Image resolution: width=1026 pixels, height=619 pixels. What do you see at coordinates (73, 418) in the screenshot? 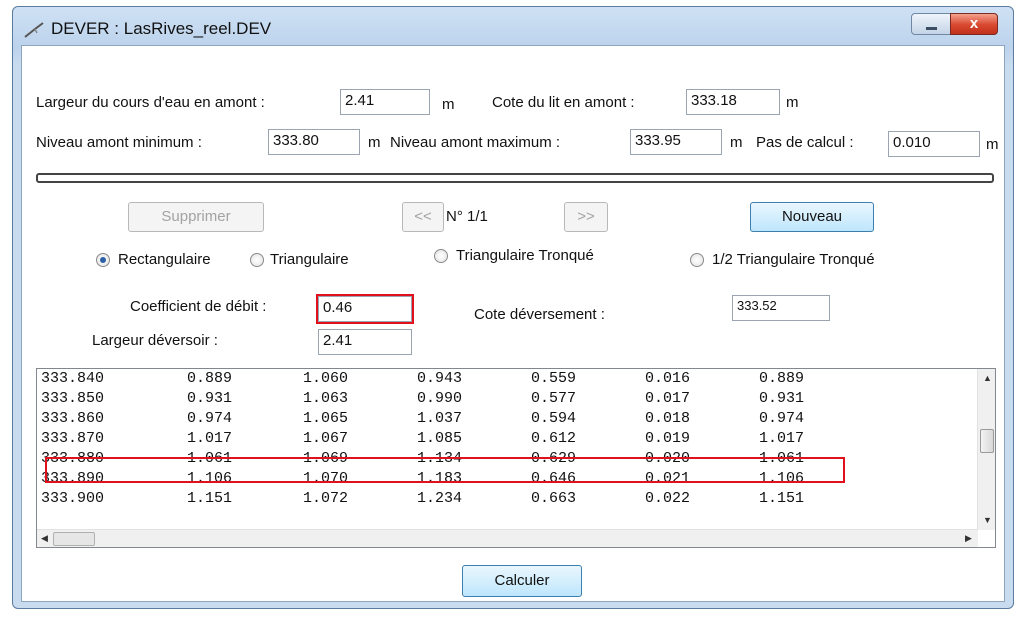
I see `table-cell: 333.860` at bounding box center [73, 418].